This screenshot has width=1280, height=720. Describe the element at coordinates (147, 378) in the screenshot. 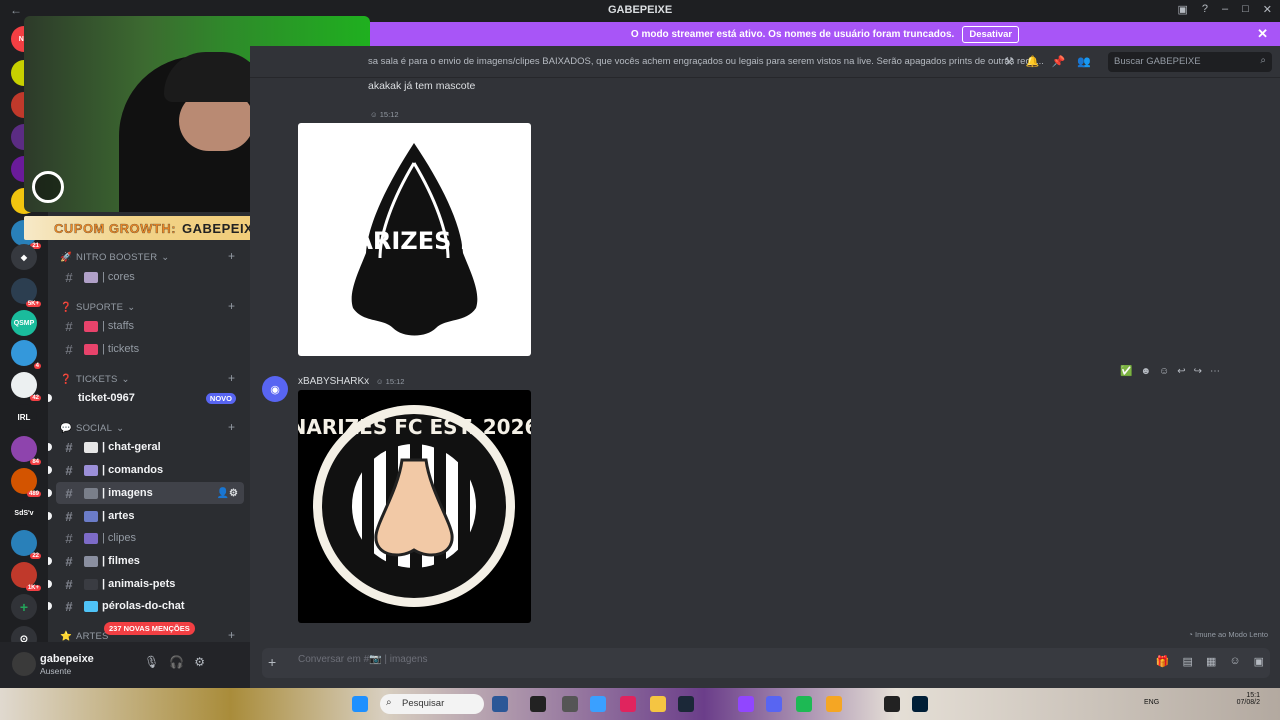

I see `category-tickets: ❓ TICKETS ⌄ +` at that location.